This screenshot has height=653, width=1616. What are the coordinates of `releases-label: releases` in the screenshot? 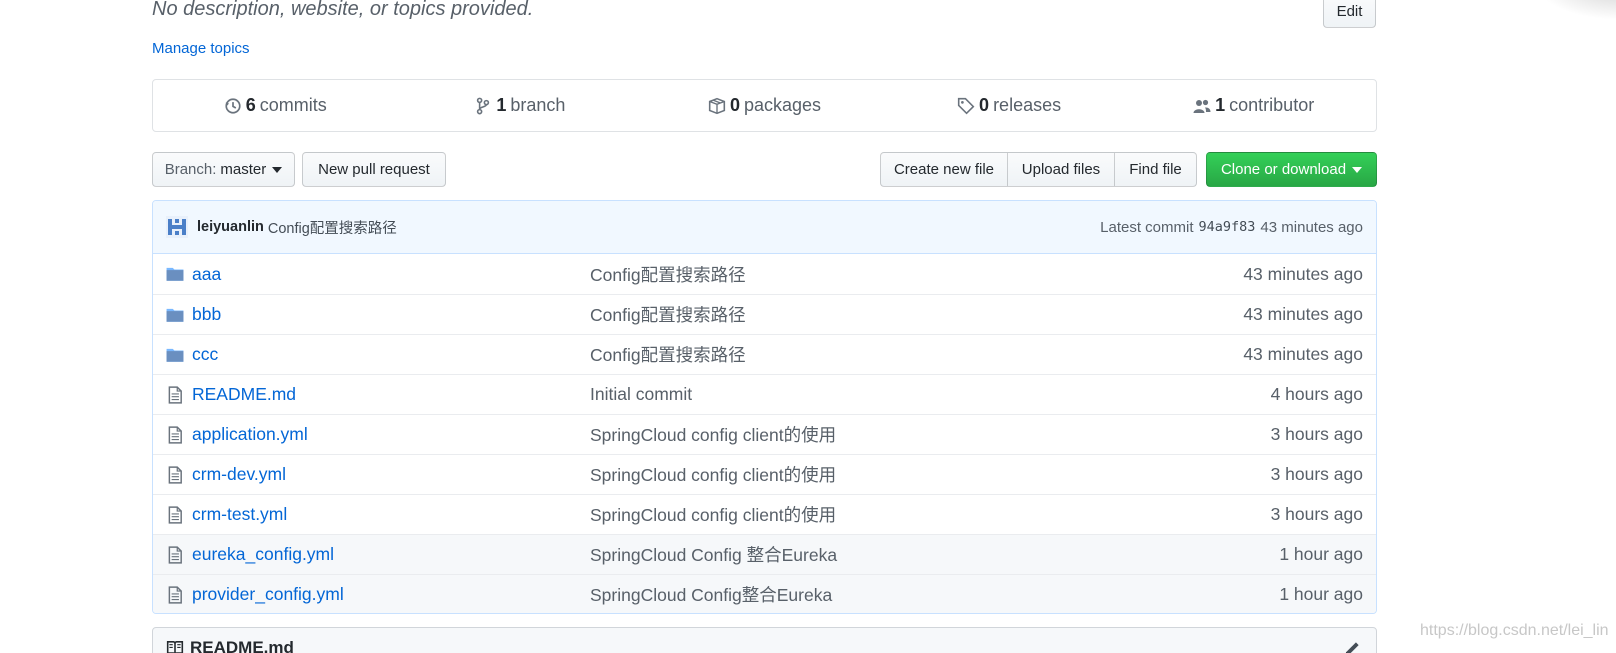 It's located at (1027, 105).